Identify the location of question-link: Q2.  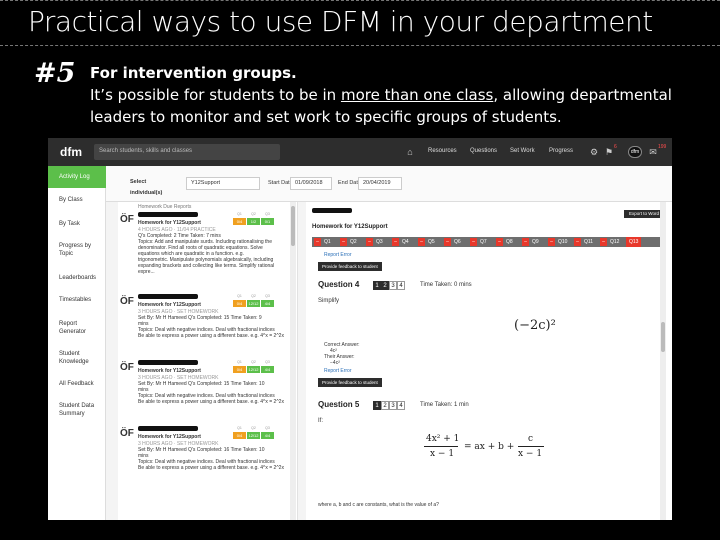
(353, 242).